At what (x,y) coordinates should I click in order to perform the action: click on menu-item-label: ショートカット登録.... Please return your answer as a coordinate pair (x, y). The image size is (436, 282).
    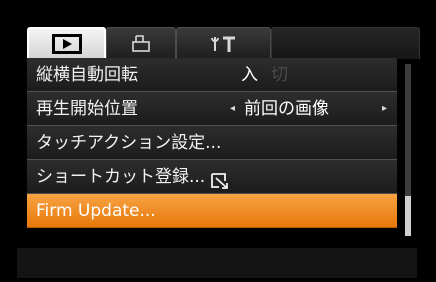
    Looking at the image, I should click on (121, 177).